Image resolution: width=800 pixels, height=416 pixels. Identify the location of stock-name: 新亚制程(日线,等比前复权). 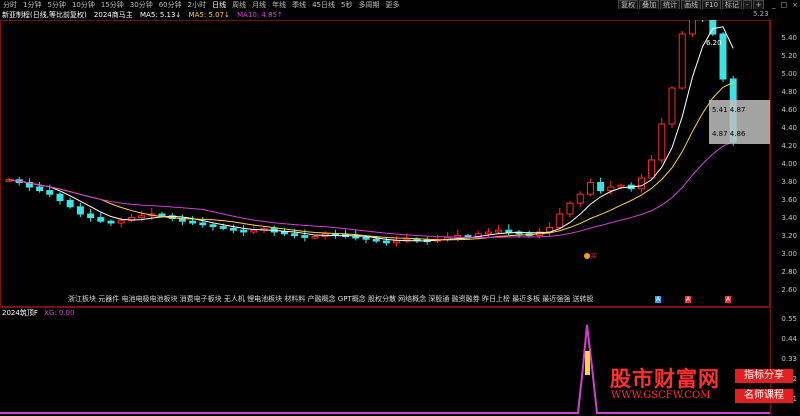
(44, 15).